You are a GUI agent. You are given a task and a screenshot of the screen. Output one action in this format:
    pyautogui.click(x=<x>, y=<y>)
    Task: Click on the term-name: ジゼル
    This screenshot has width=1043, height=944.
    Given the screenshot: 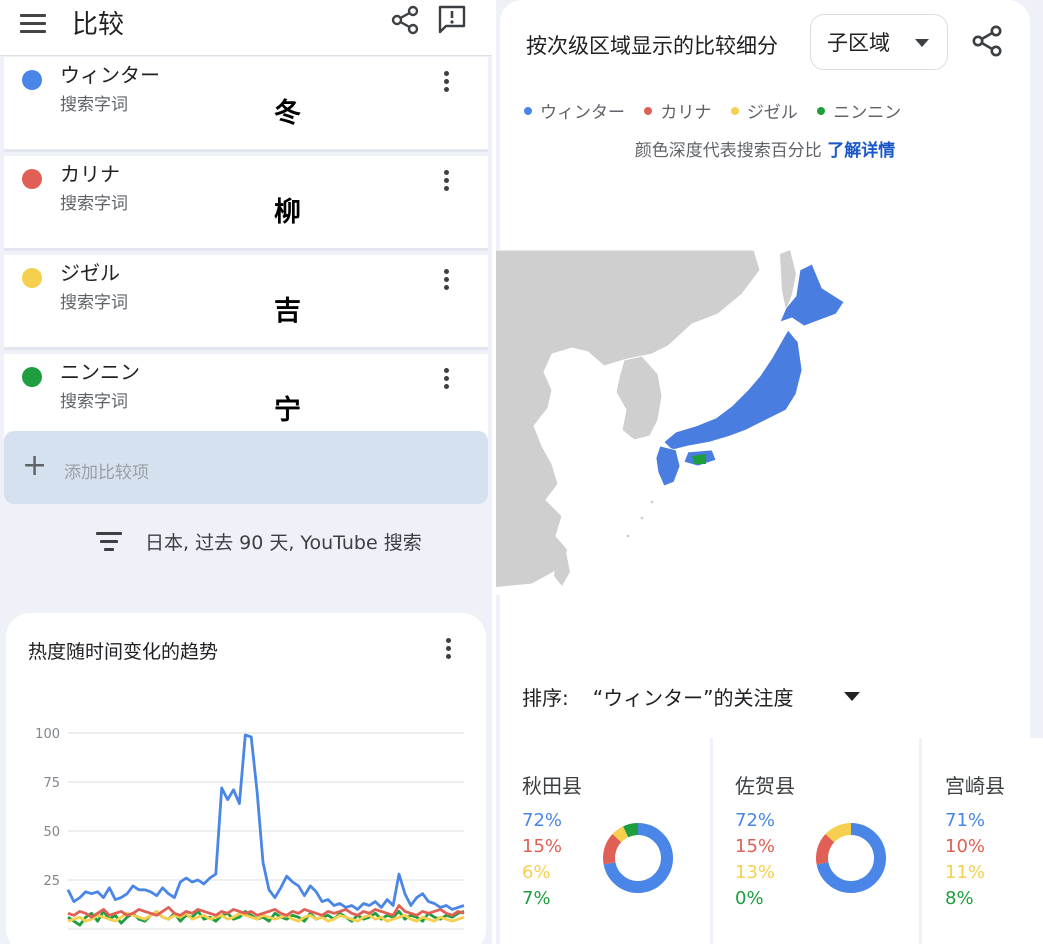 What is the action you would take?
    pyautogui.click(x=90, y=273)
    